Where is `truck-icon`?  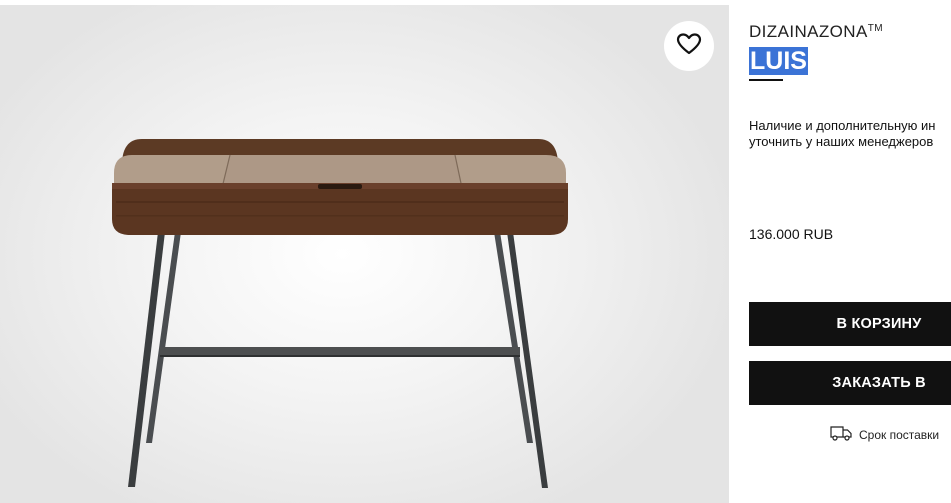
truck-icon is located at coordinates (841, 434).